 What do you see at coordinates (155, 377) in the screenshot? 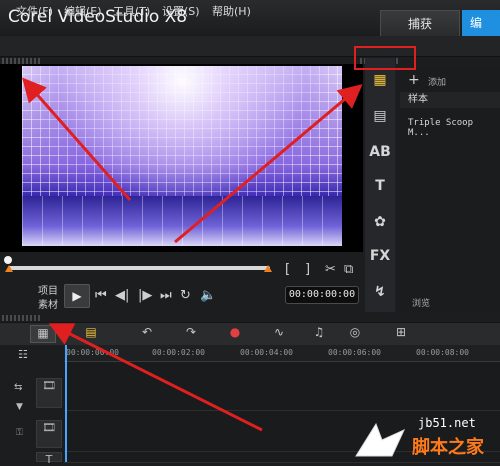
I see `arrow-to-timeline-grip` at bounding box center [155, 377].